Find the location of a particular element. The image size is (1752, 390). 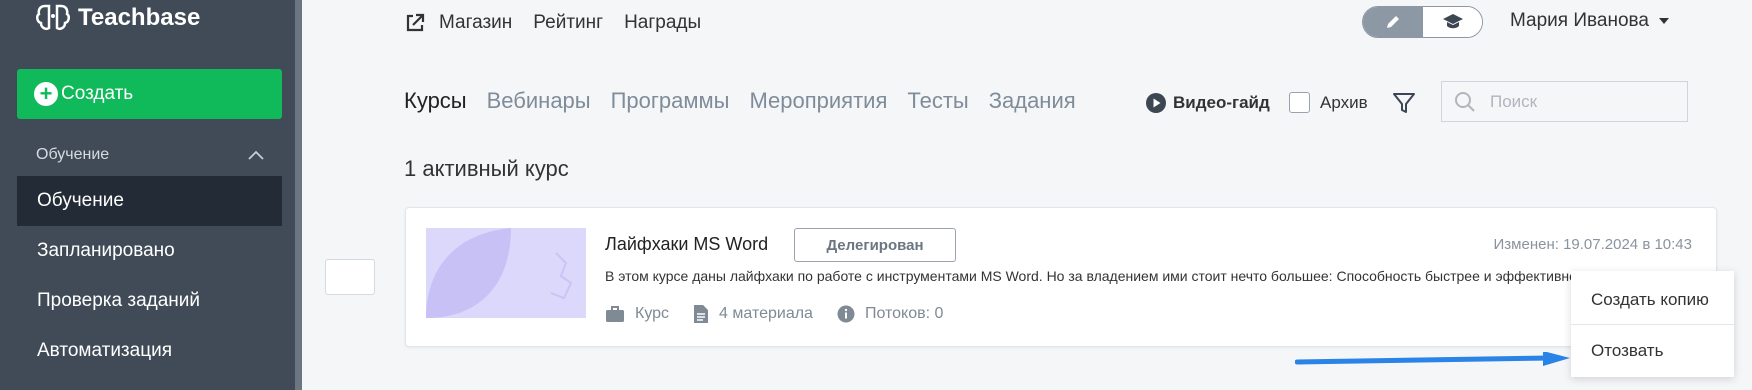

play-circle-icon is located at coordinates (1156, 103).